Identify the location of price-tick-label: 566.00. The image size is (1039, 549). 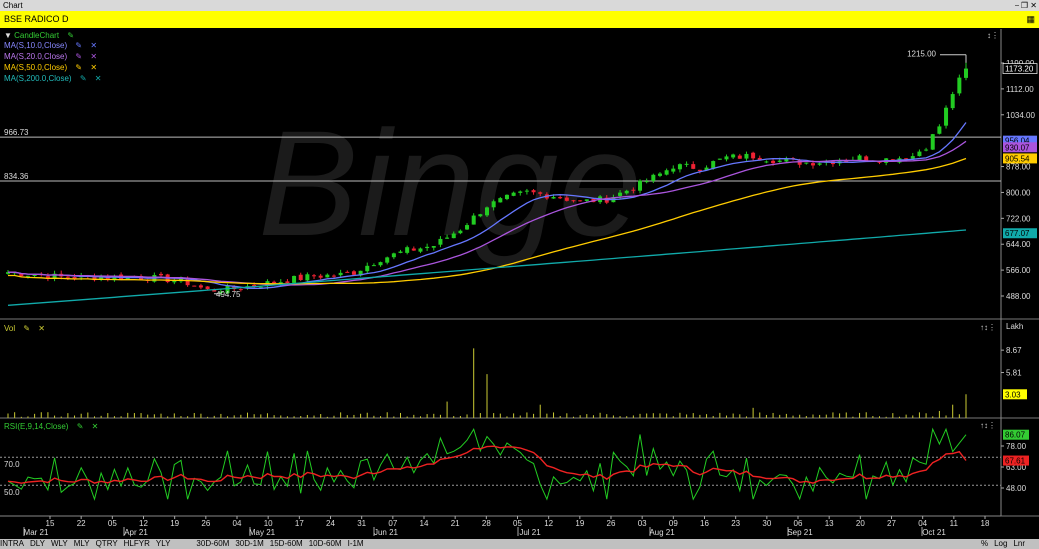
(1018, 270).